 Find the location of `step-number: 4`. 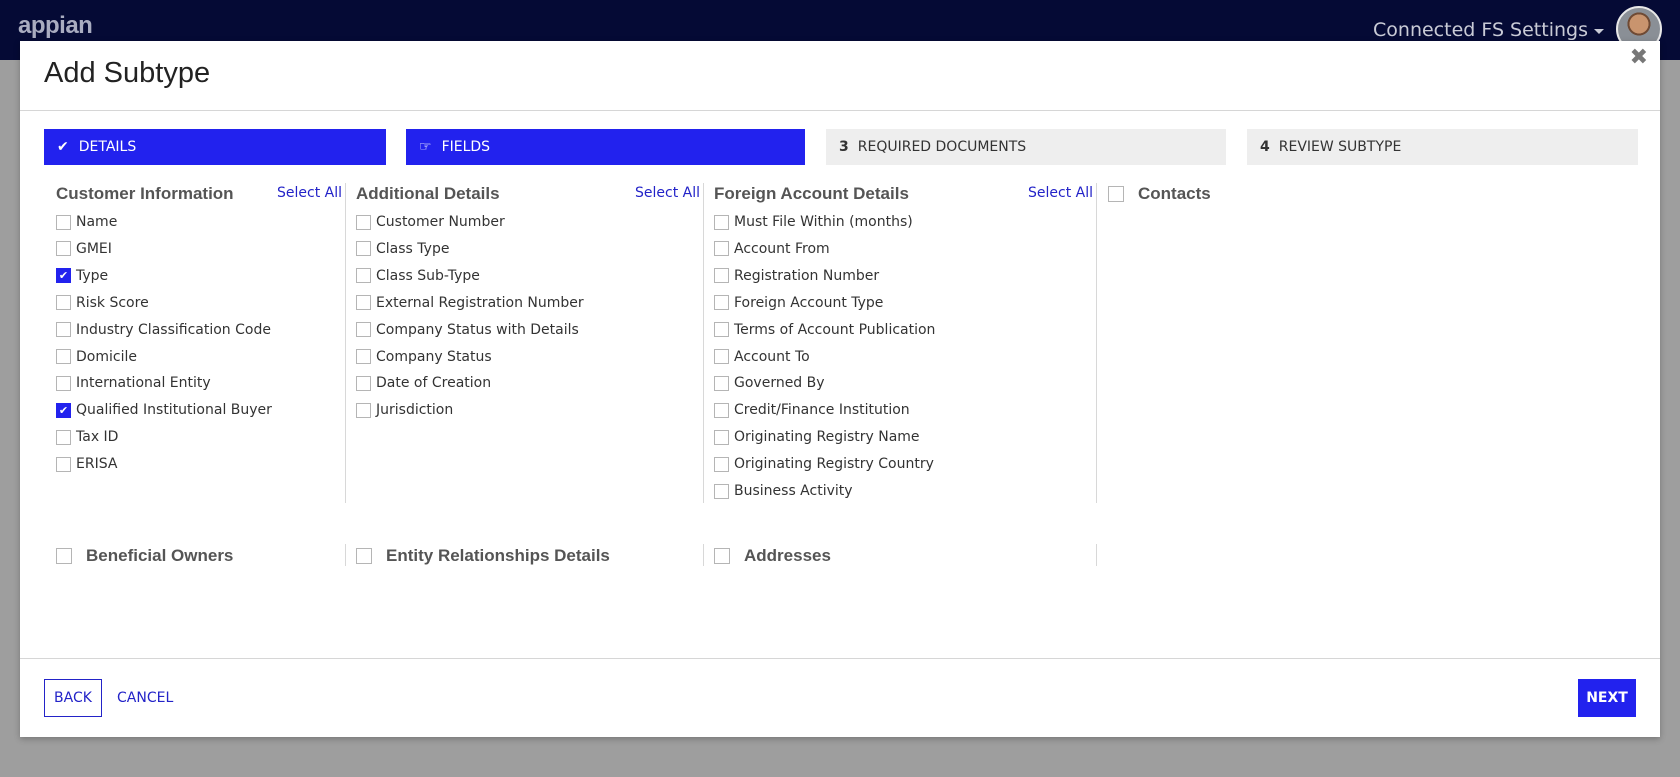

step-number: 4 is located at coordinates (1265, 147).